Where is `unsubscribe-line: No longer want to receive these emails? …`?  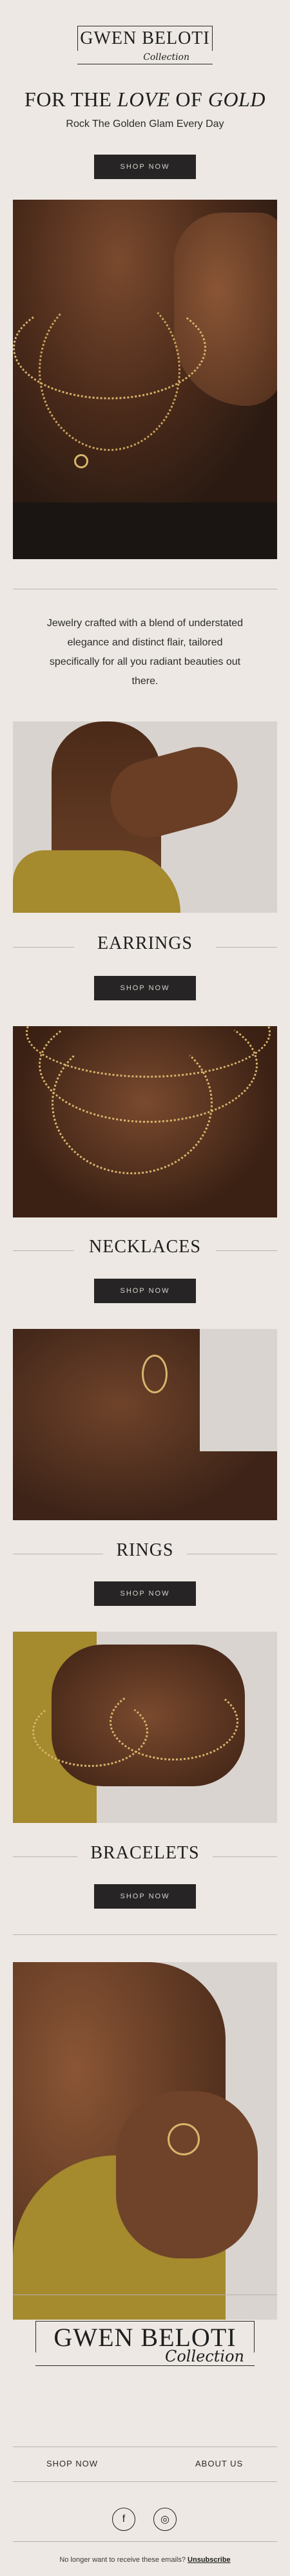
unsubscribe-line: No longer want to receive these emails? … is located at coordinates (145, 2560).